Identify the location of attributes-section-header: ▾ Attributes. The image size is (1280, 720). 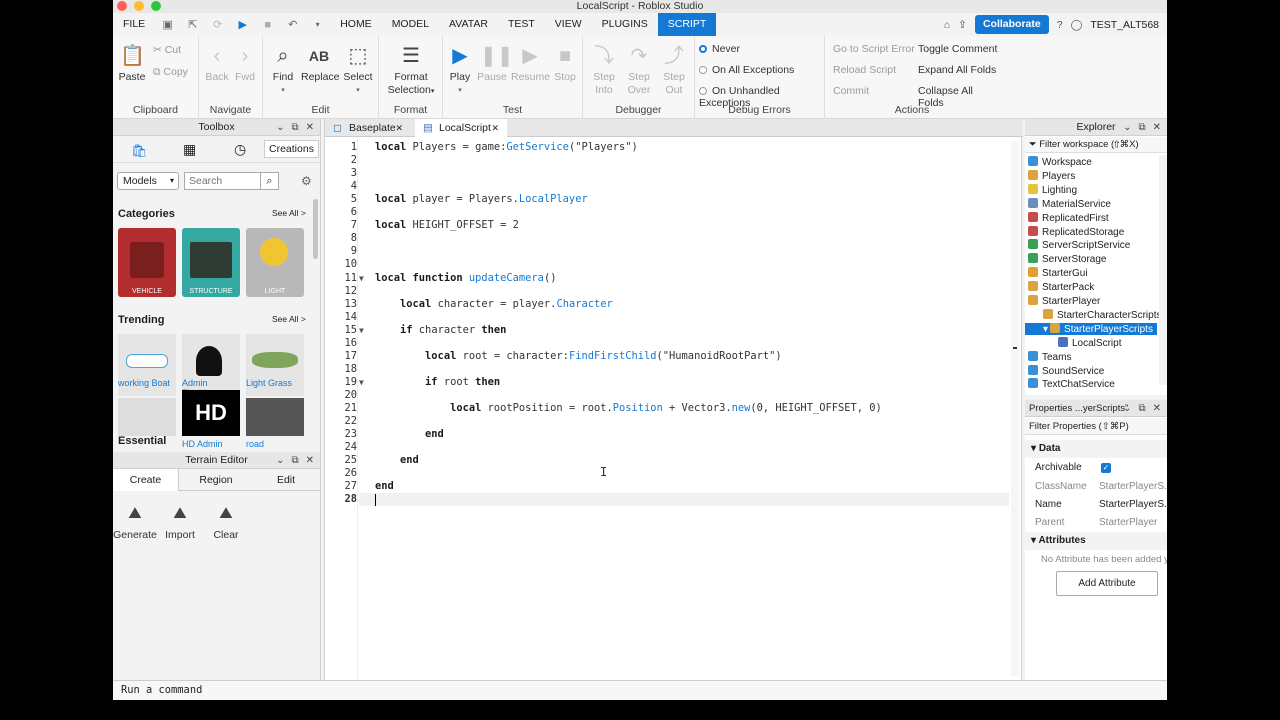
(1096, 541).